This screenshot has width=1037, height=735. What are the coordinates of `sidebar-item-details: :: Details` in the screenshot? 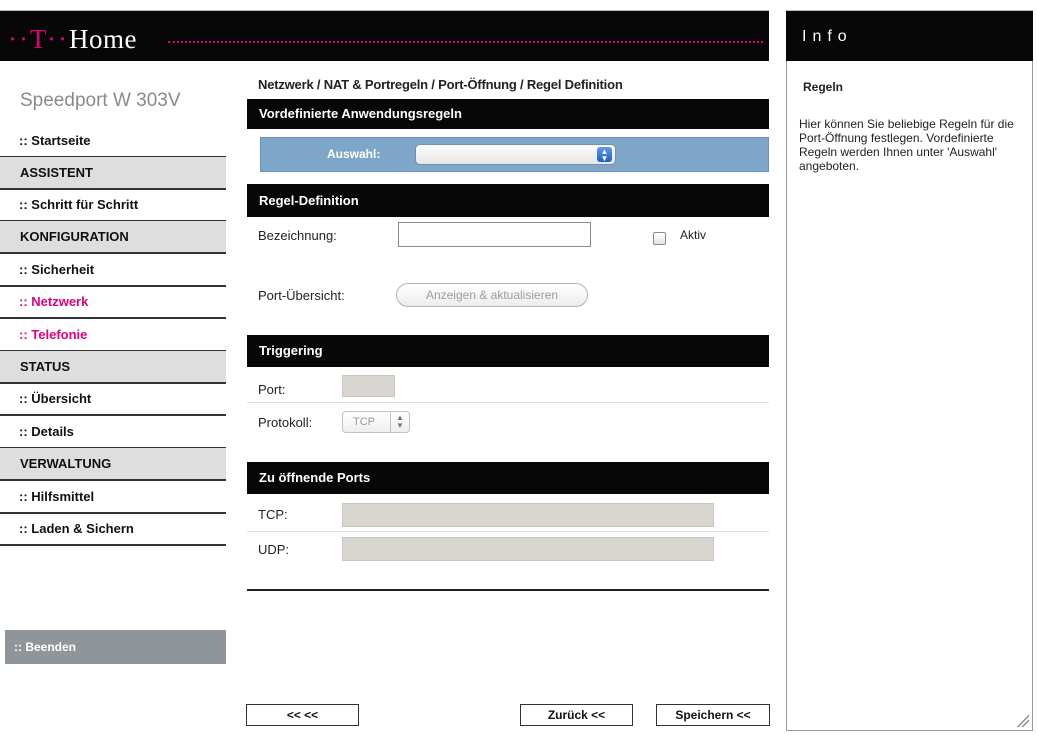 It's located at (113, 432).